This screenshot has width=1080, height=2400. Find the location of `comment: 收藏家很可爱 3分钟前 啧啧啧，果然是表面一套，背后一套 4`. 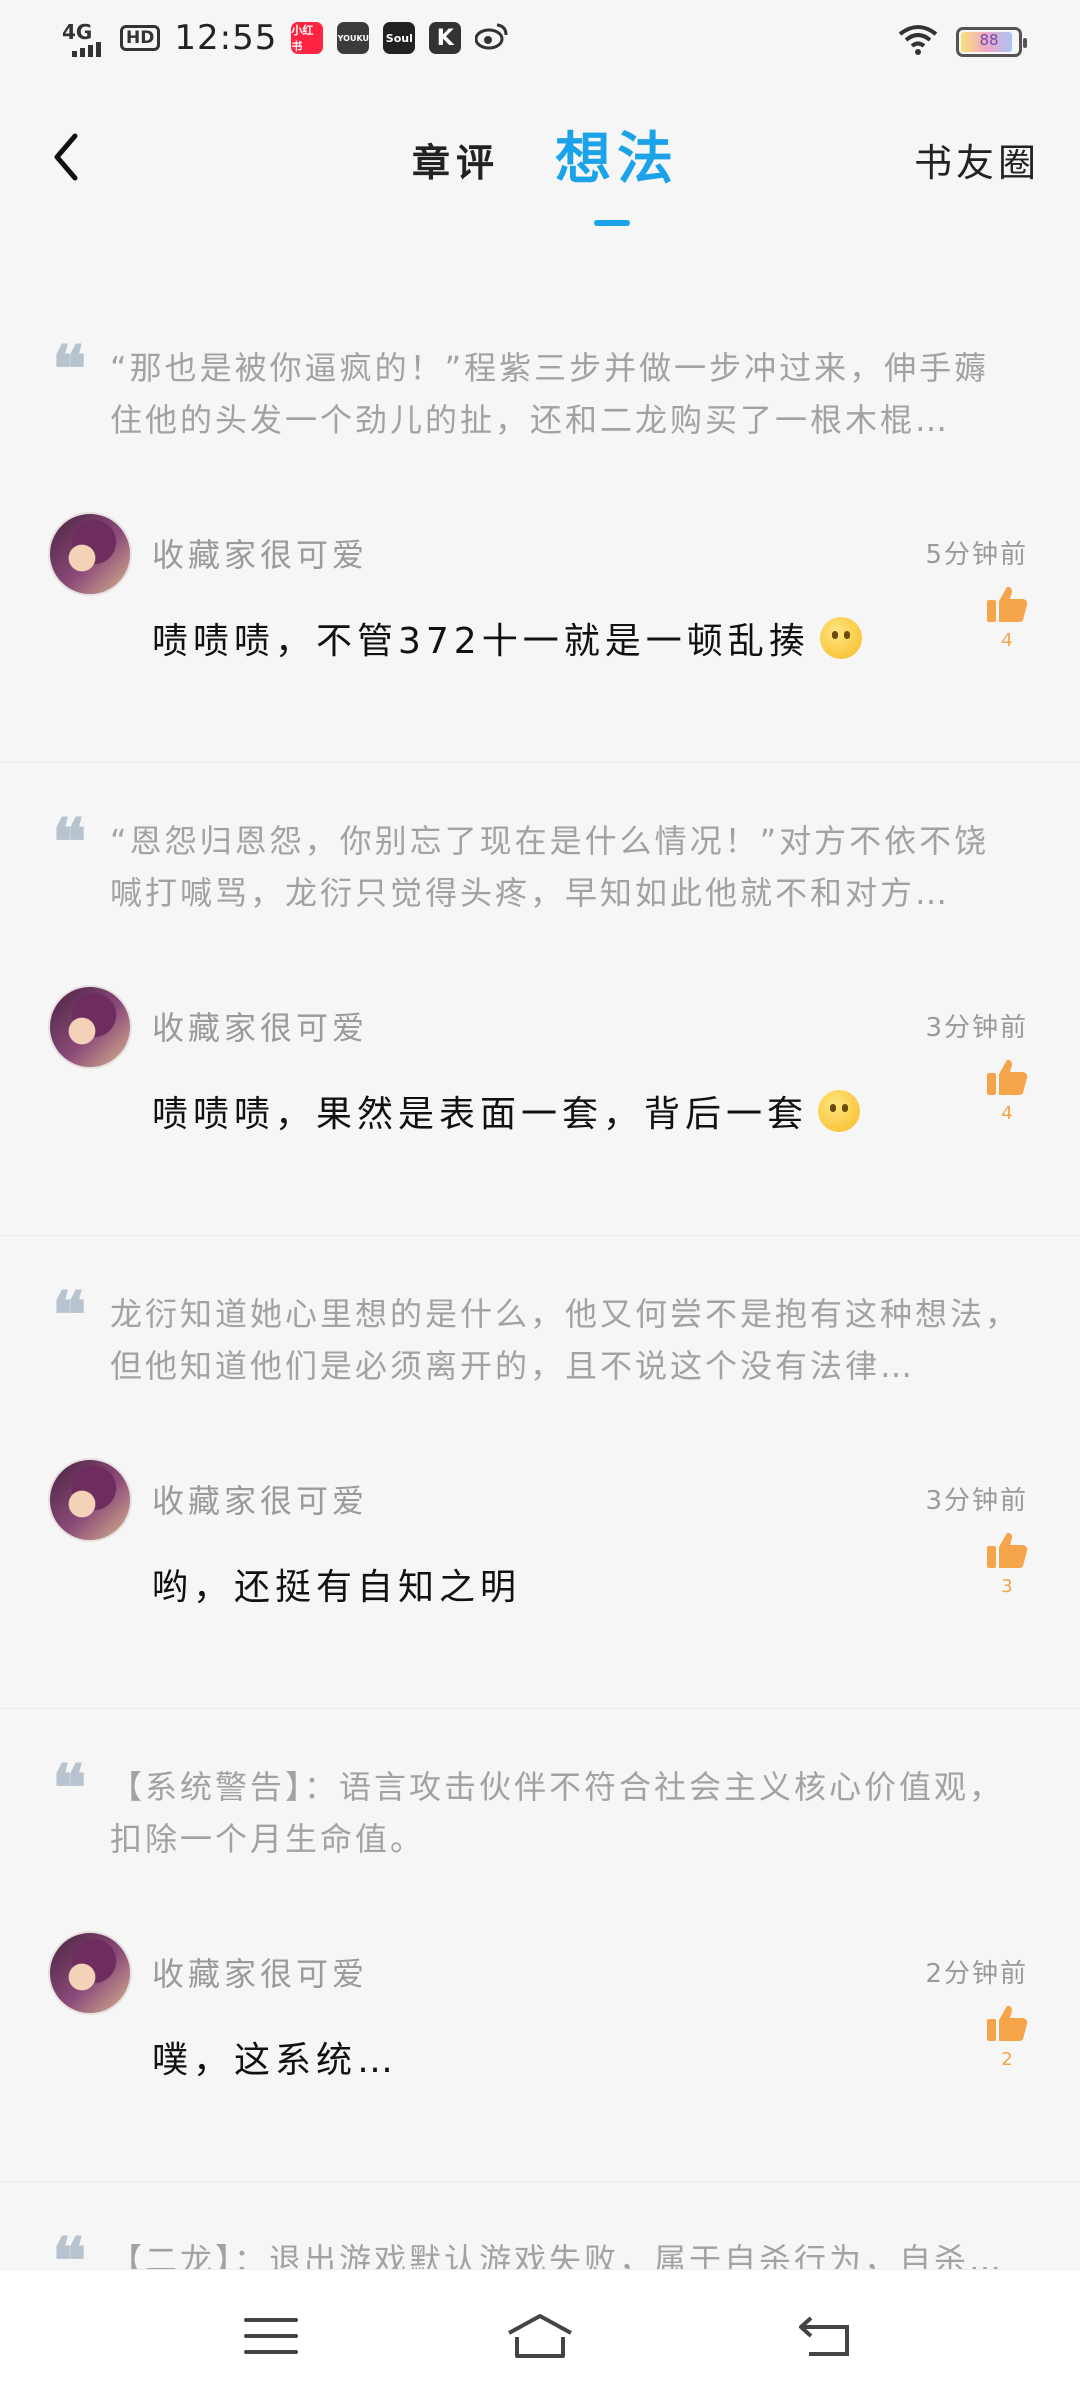

comment: 收藏家很可爱 3分钟前 啧啧啧，果然是表面一套，背后一套 4 is located at coordinates (540, 1090).